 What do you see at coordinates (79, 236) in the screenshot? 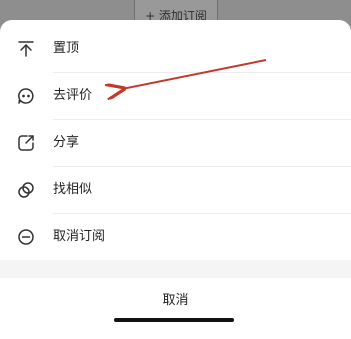
I see `menu-item-label: 取消订阅` at bounding box center [79, 236].